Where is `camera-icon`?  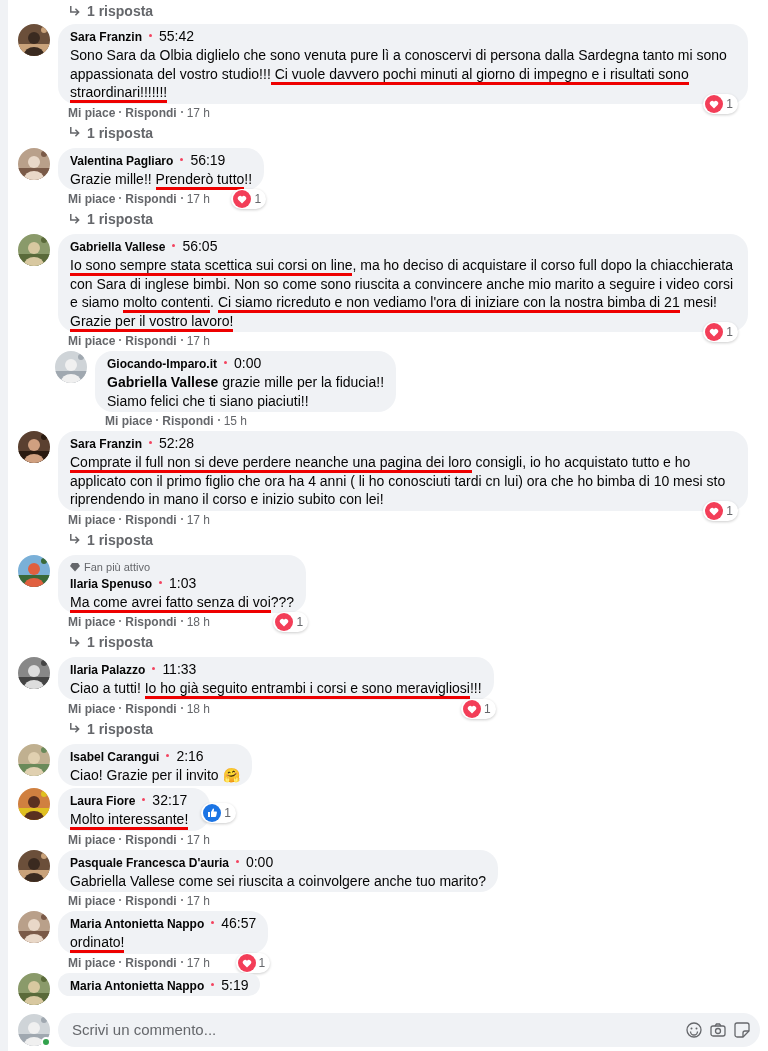 camera-icon is located at coordinates (718, 1030).